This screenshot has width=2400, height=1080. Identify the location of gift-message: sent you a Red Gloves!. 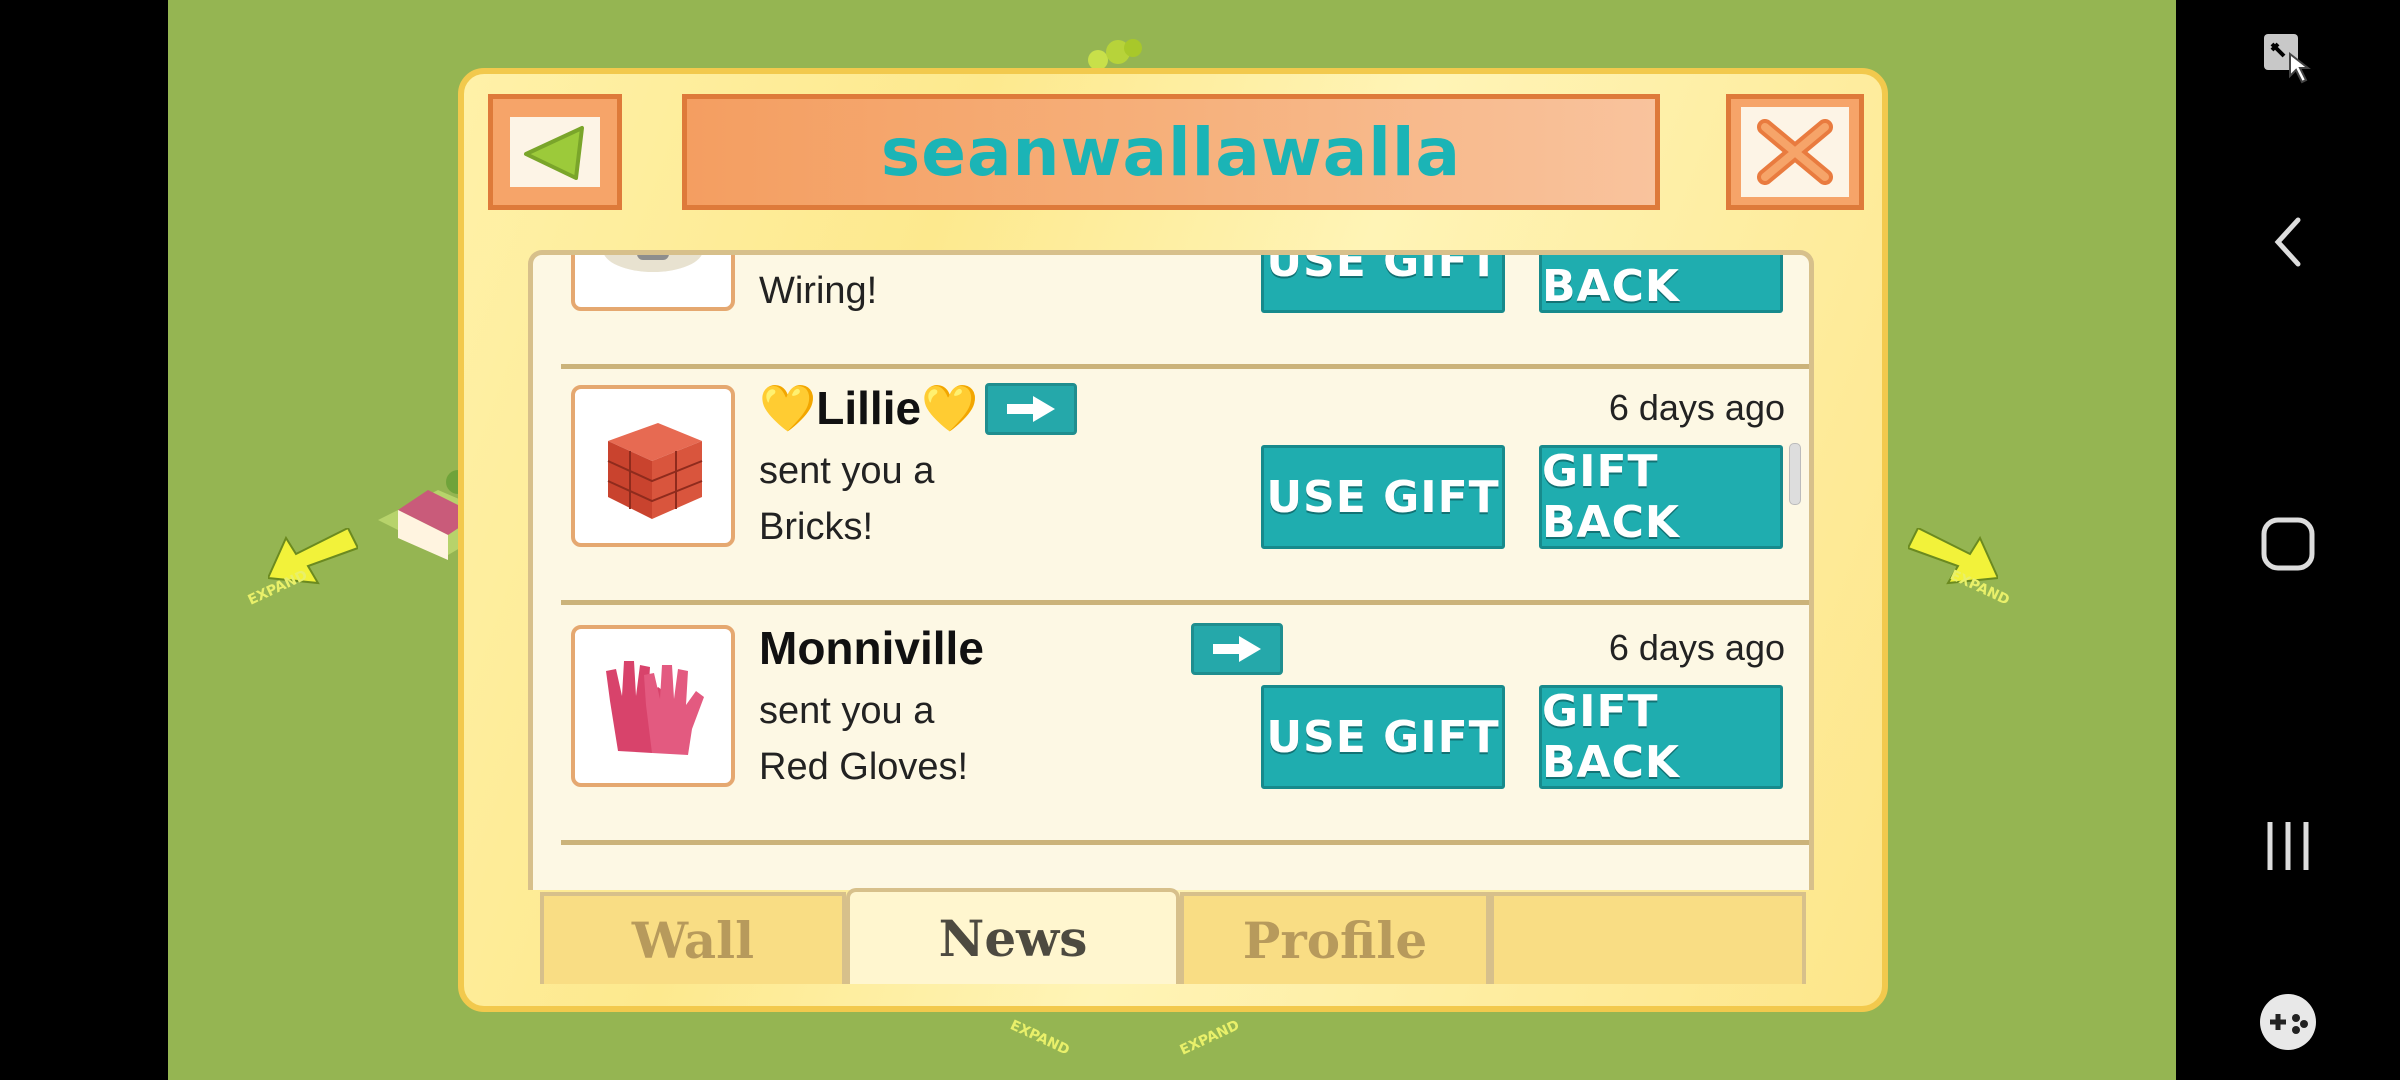
(864, 739).